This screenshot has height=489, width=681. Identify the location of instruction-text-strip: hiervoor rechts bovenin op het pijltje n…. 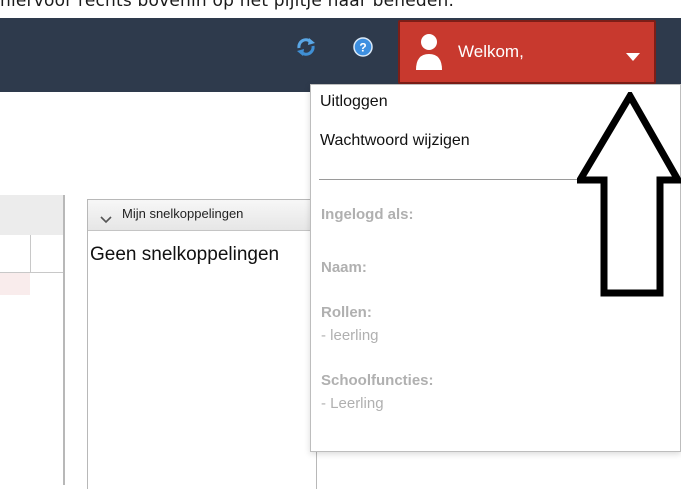
(340, 9).